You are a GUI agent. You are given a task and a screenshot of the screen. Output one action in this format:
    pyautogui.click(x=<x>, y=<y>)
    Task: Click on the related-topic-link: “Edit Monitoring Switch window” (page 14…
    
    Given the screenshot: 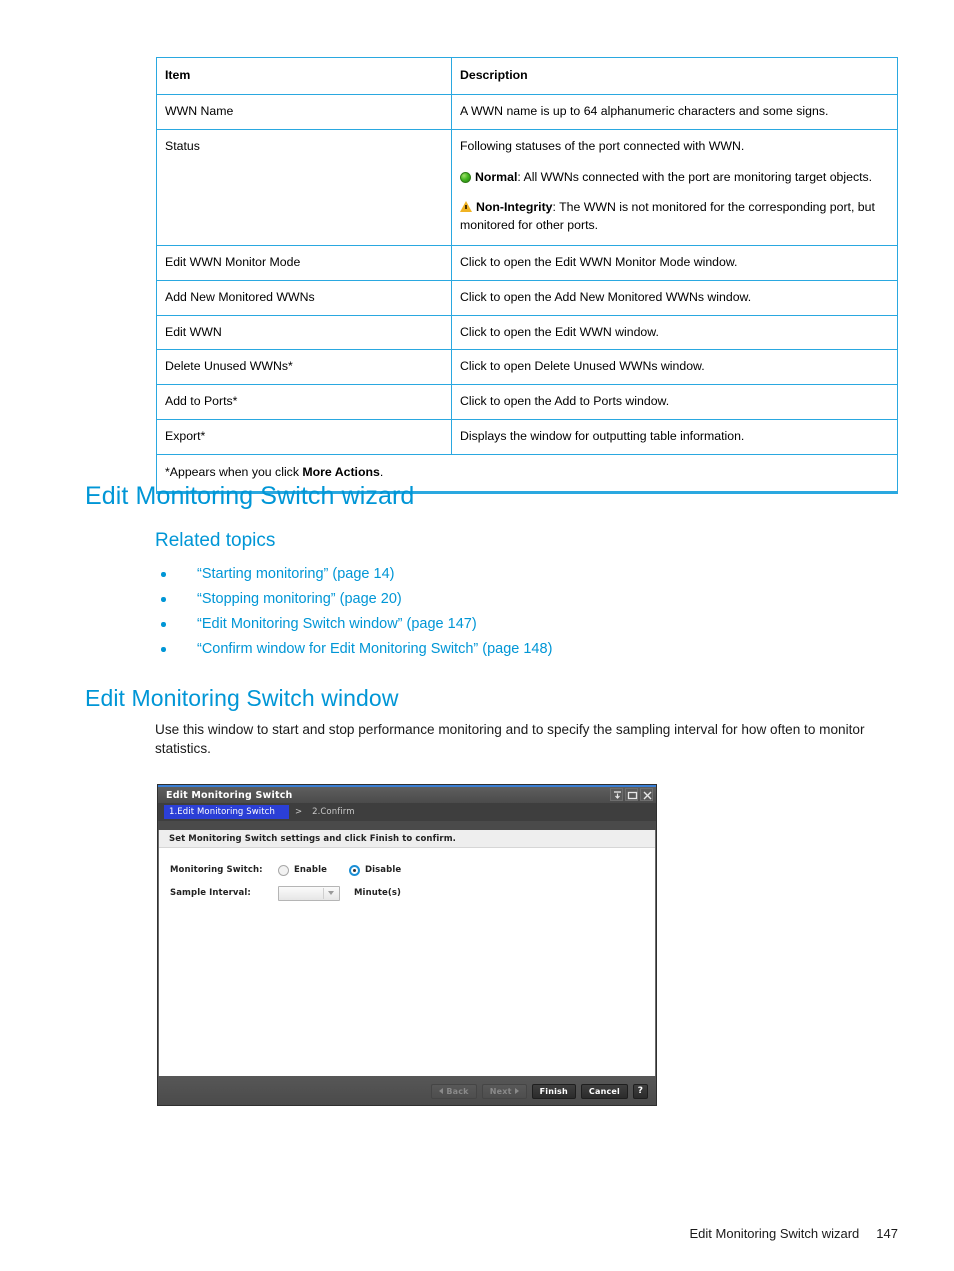 What is the action you would take?
    pyautogui.click(x=337, y=624)
    